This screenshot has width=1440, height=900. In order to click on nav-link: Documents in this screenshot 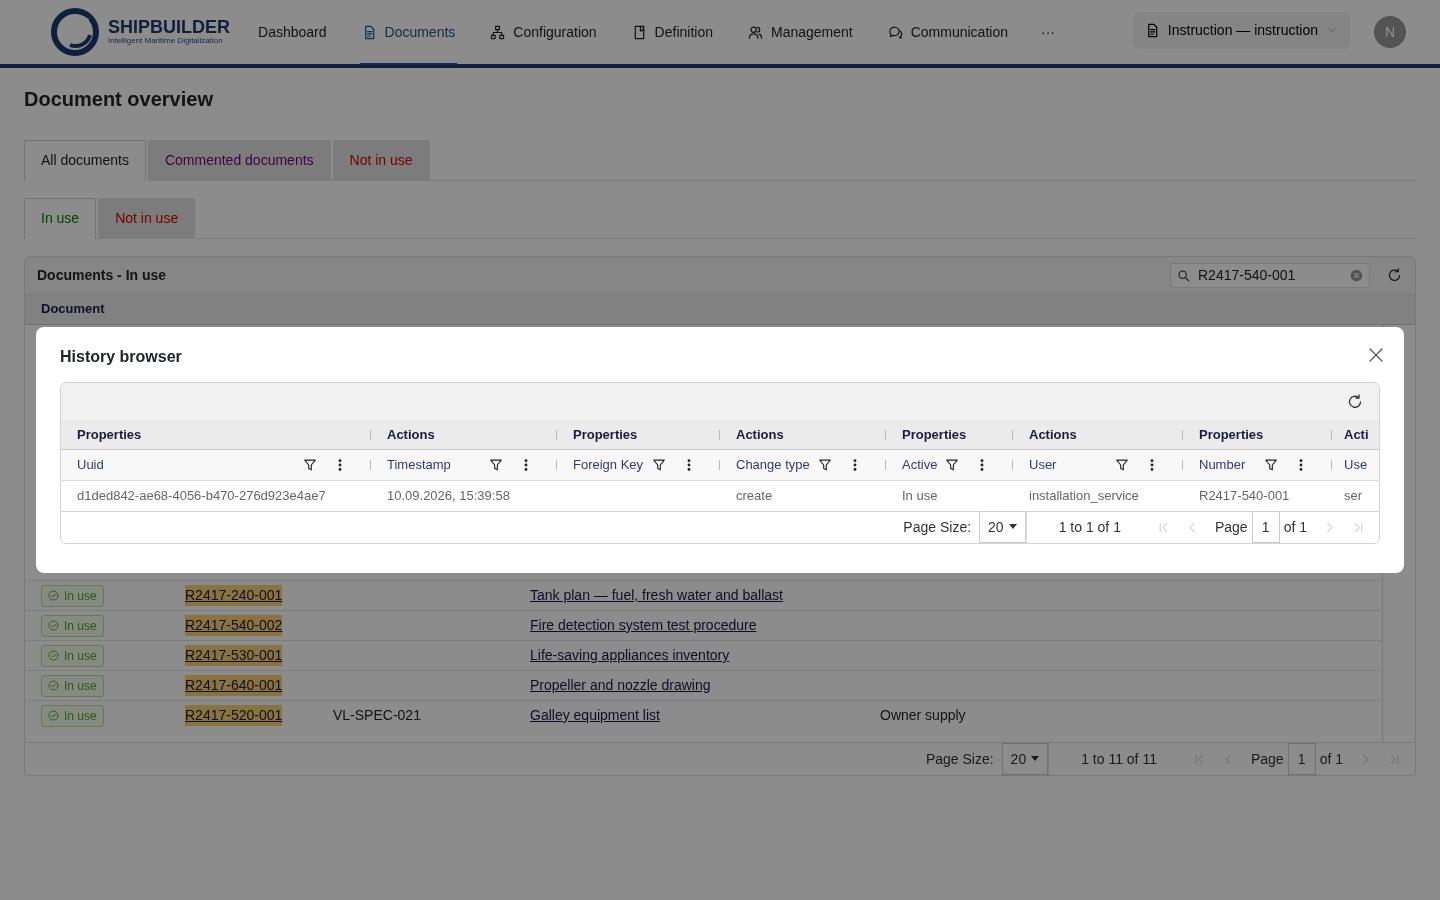, I will do `click(408, 33)`.